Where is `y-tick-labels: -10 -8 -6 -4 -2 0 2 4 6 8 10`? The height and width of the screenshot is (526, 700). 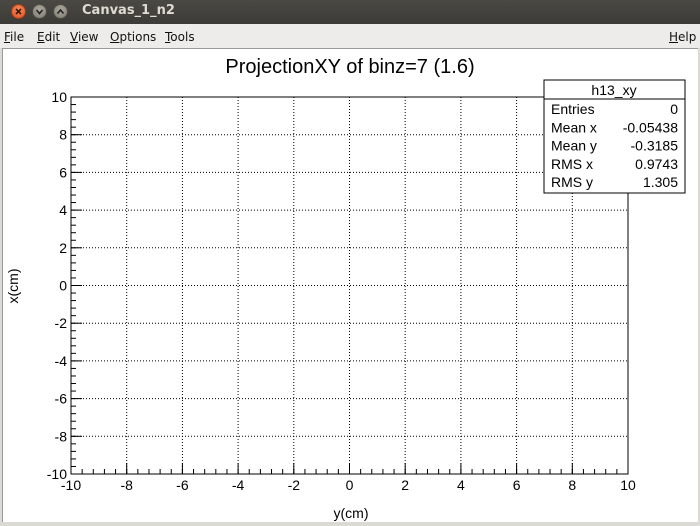
y-tick-labels: -10 -8 -6 -4 -2 0 2 4 6 8 10 is located at coordinates (57, 285).